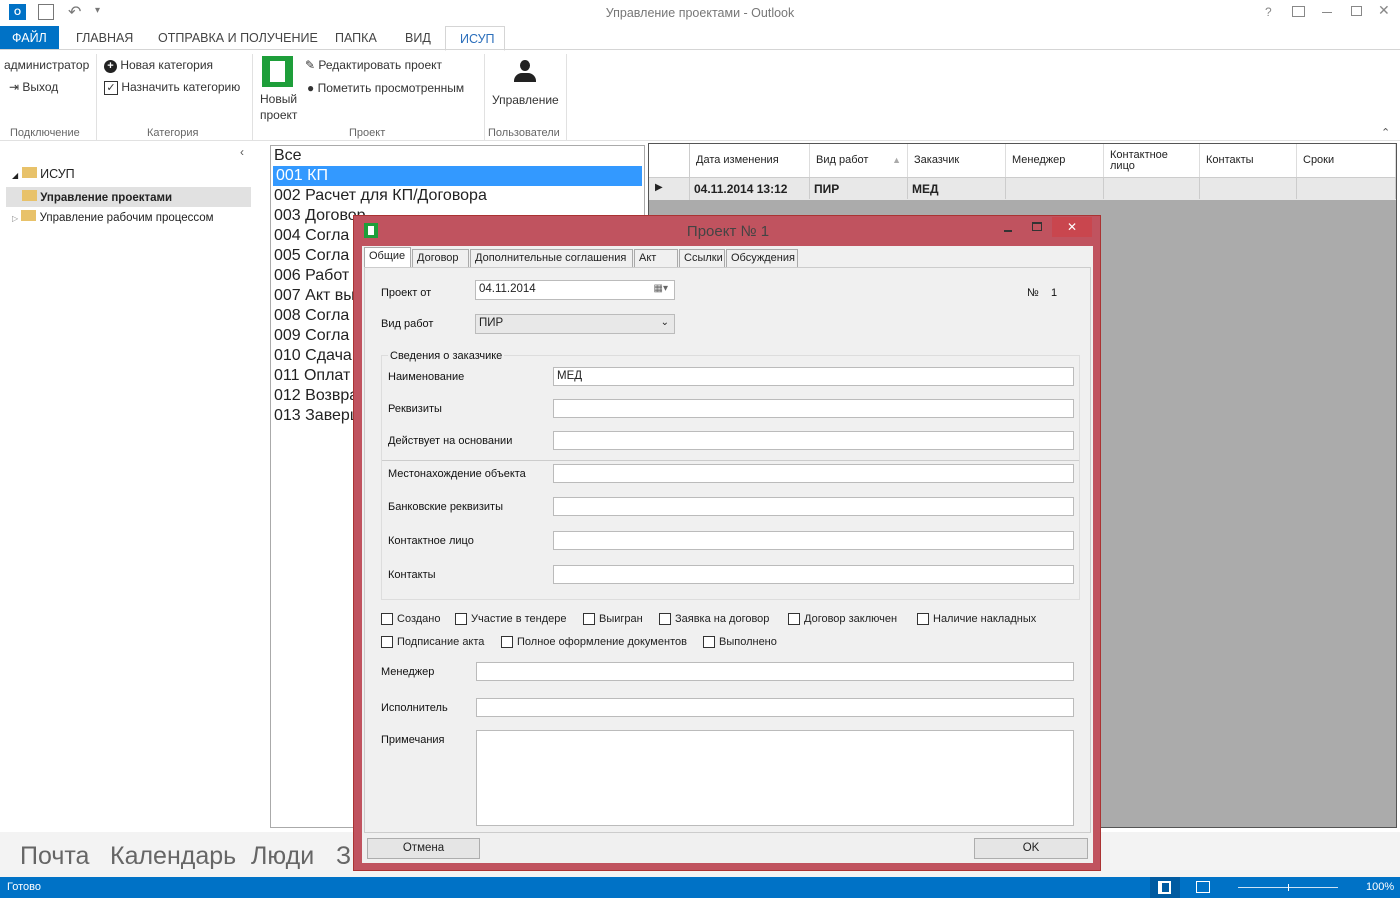 This screenshot has height=898, width=1400. What do you see at coordinates (748, 642) in the screenshot?
I see `checkbox-label: Выполнено` at bounding box center [748, 642].